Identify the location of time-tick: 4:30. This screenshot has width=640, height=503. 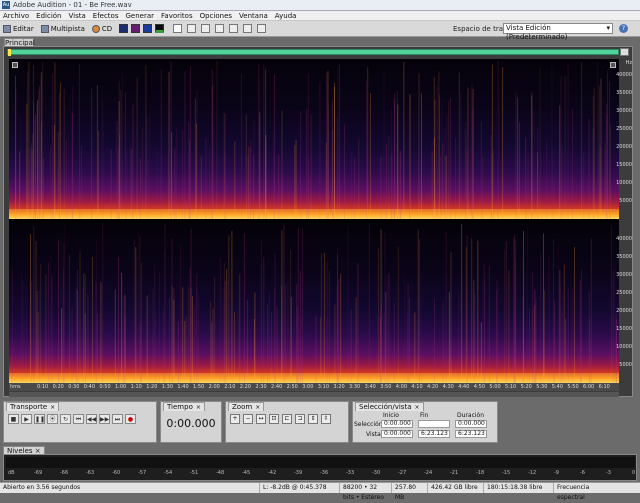
(448, 387).